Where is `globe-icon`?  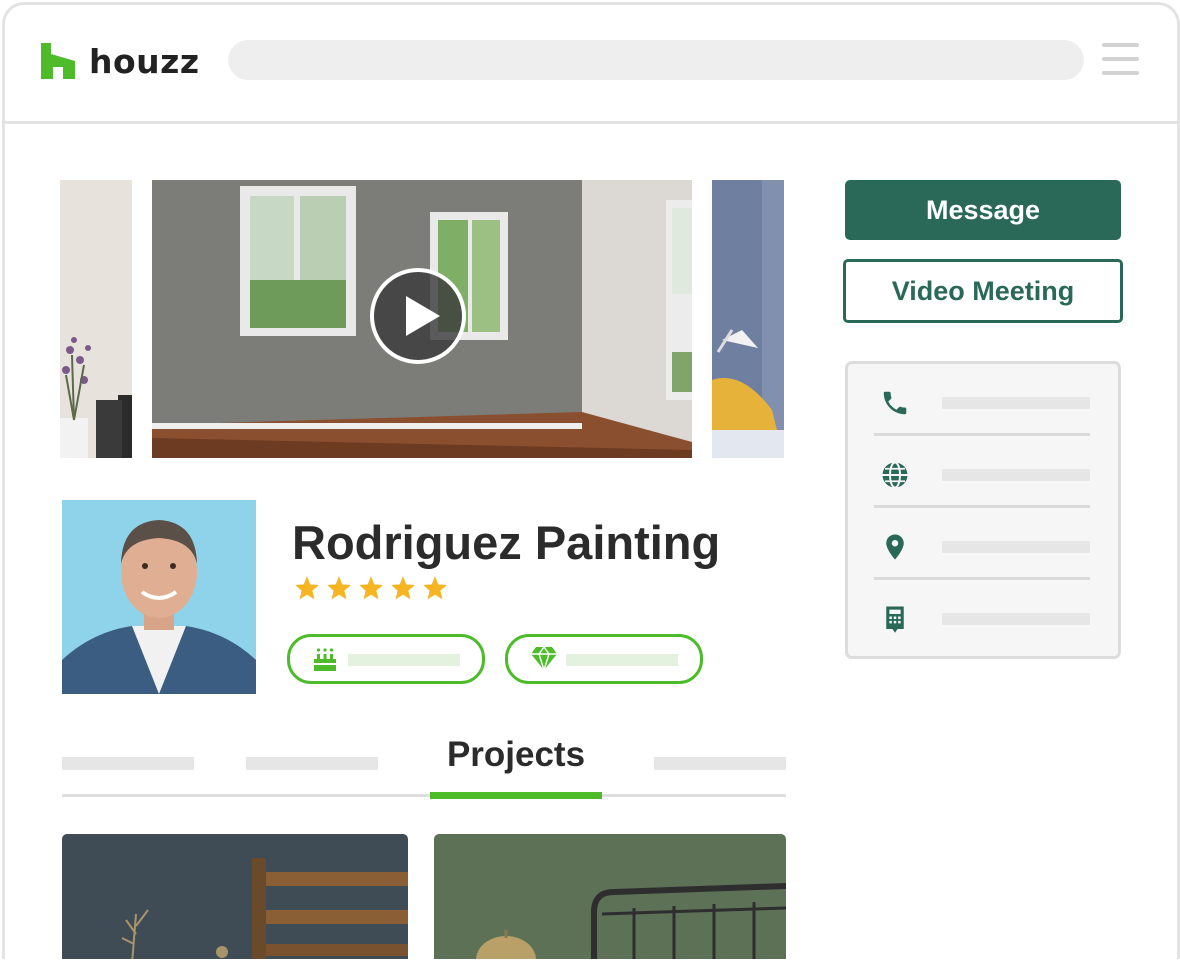 globe-icon is located at coordinates (895, 475).